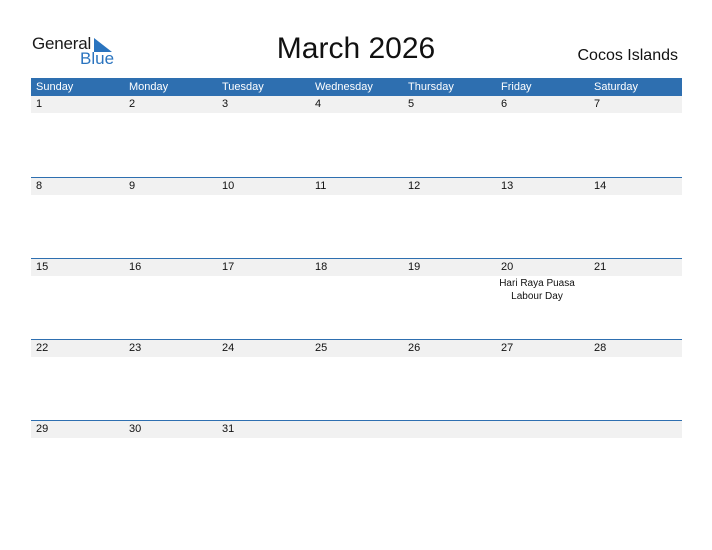  What do you see at coordinates (132, 186) in the screenshot?
I see `day-number: 9` at bounding box center [132, 186].